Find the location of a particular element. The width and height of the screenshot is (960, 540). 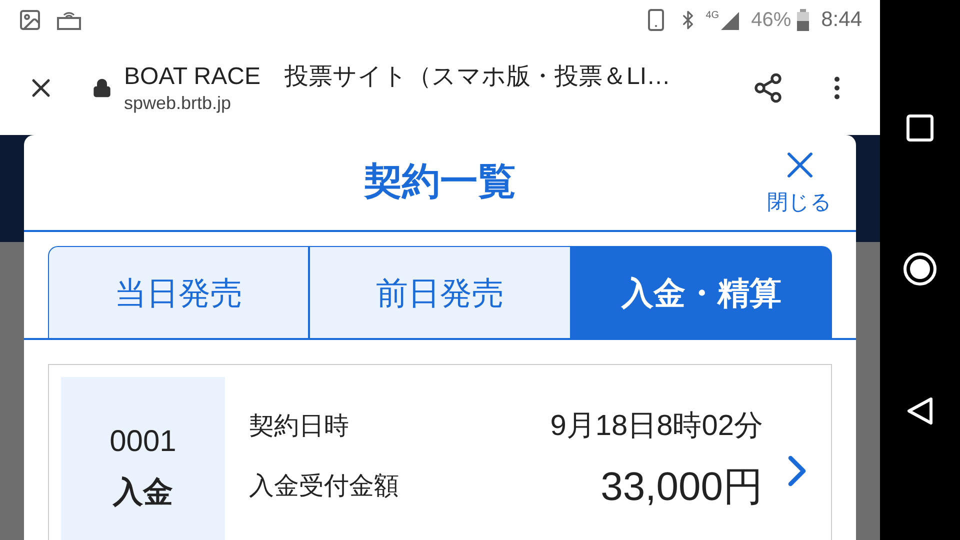

recents-icon is located at coordinates (920, 128).